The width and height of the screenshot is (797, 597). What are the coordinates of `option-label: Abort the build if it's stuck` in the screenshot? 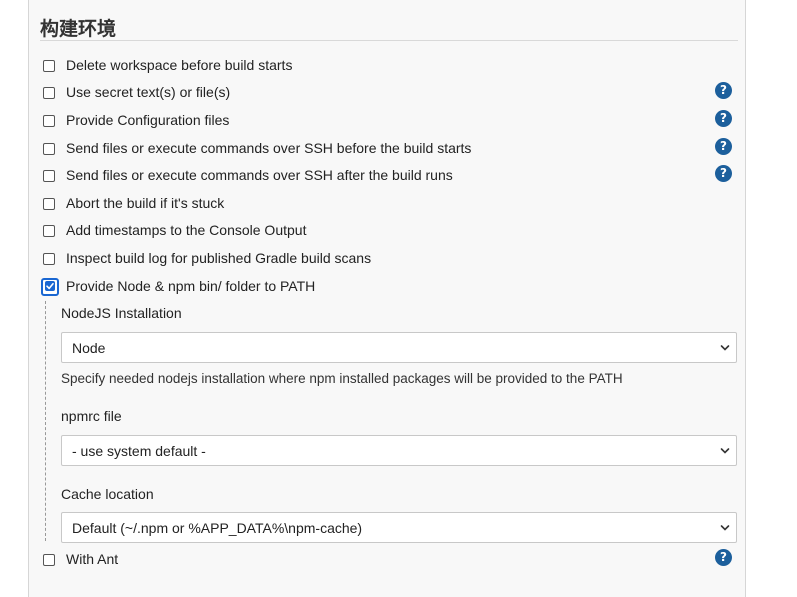 It's located at (145, 203).